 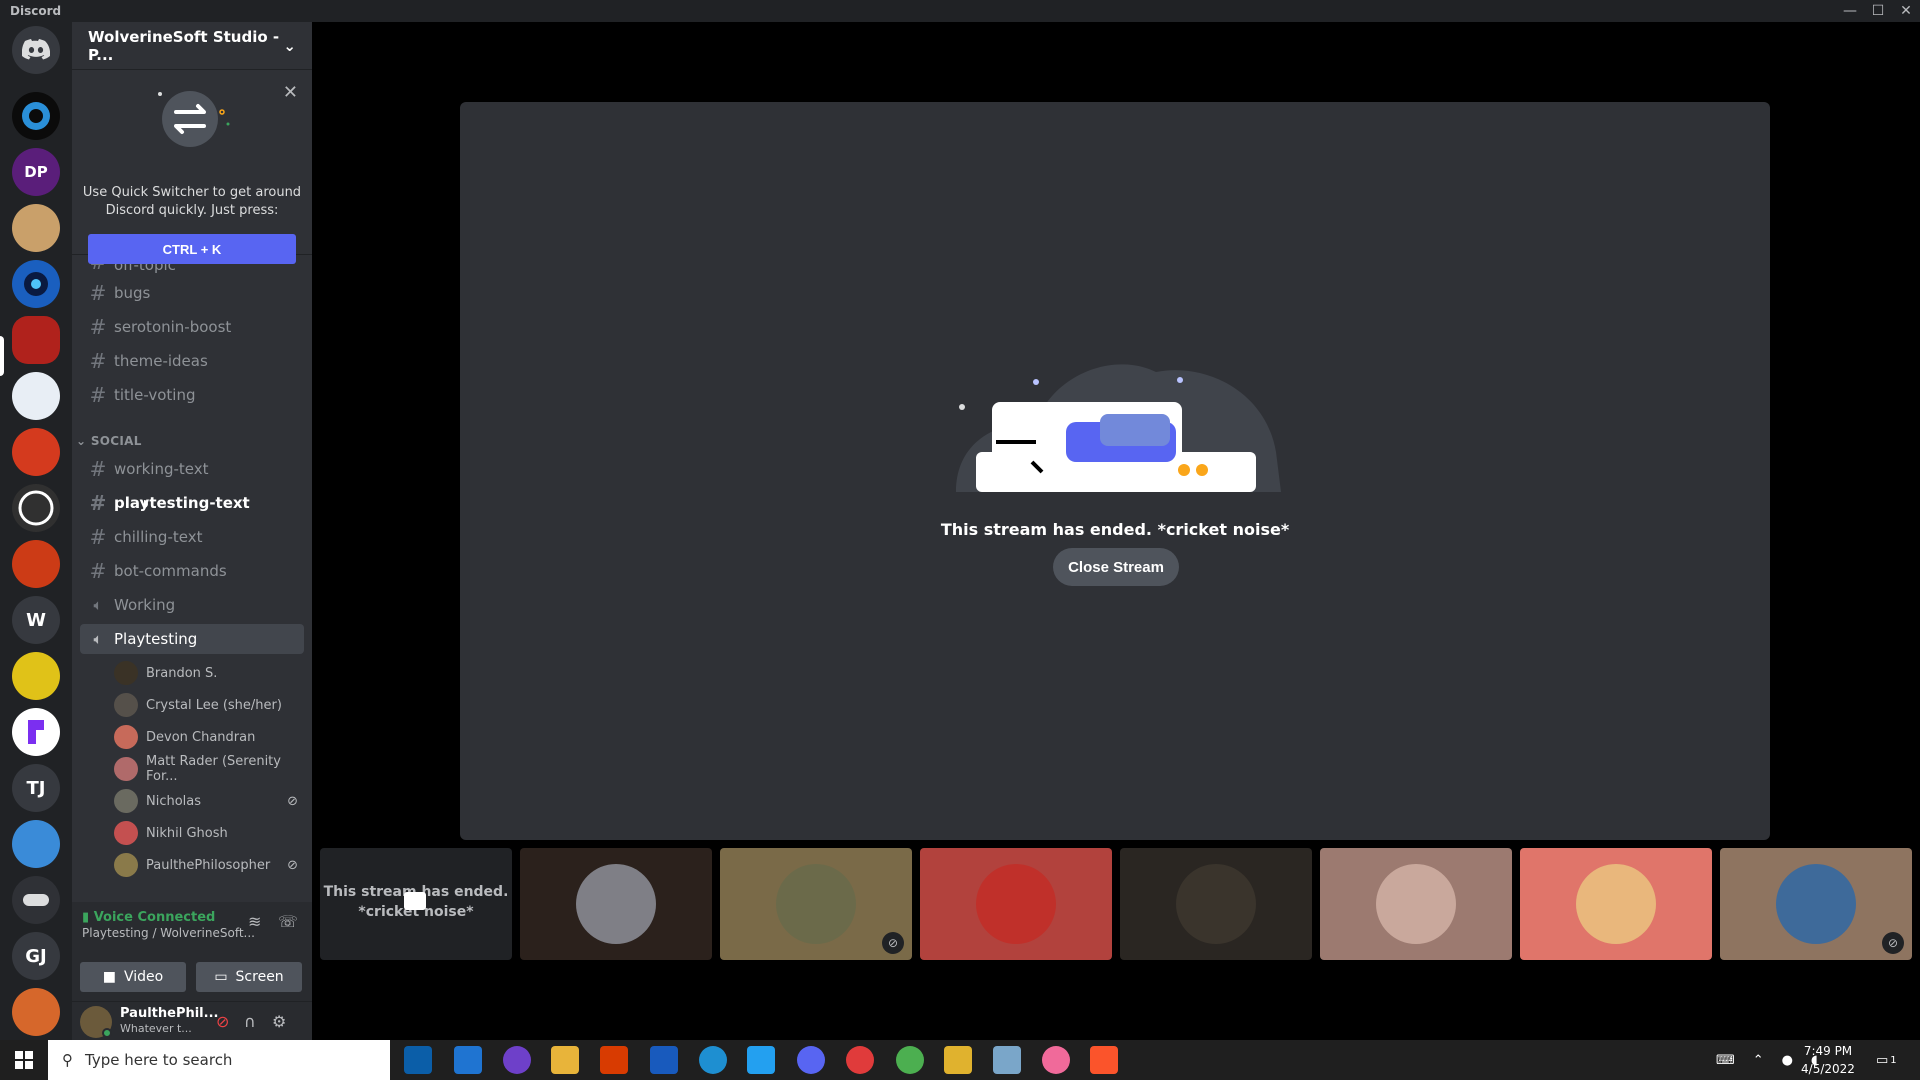 What do you see at coordinates (209, 673) in the screenshot?
I see `voice-user: Brandon S.` at bounding box center [209, 673].